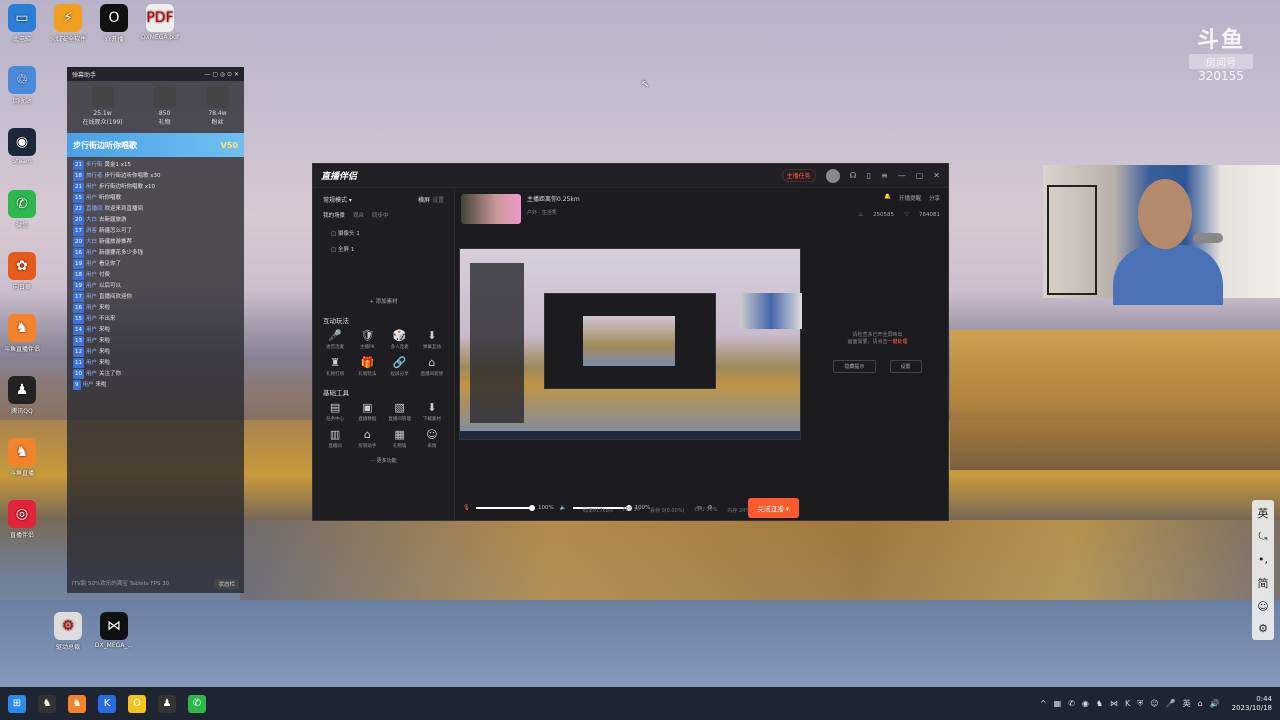 Image resolution: width=1280 pixels, height=720 pixels. I want to click on chat-message: 14 用户 来啦, so click(155, 329).